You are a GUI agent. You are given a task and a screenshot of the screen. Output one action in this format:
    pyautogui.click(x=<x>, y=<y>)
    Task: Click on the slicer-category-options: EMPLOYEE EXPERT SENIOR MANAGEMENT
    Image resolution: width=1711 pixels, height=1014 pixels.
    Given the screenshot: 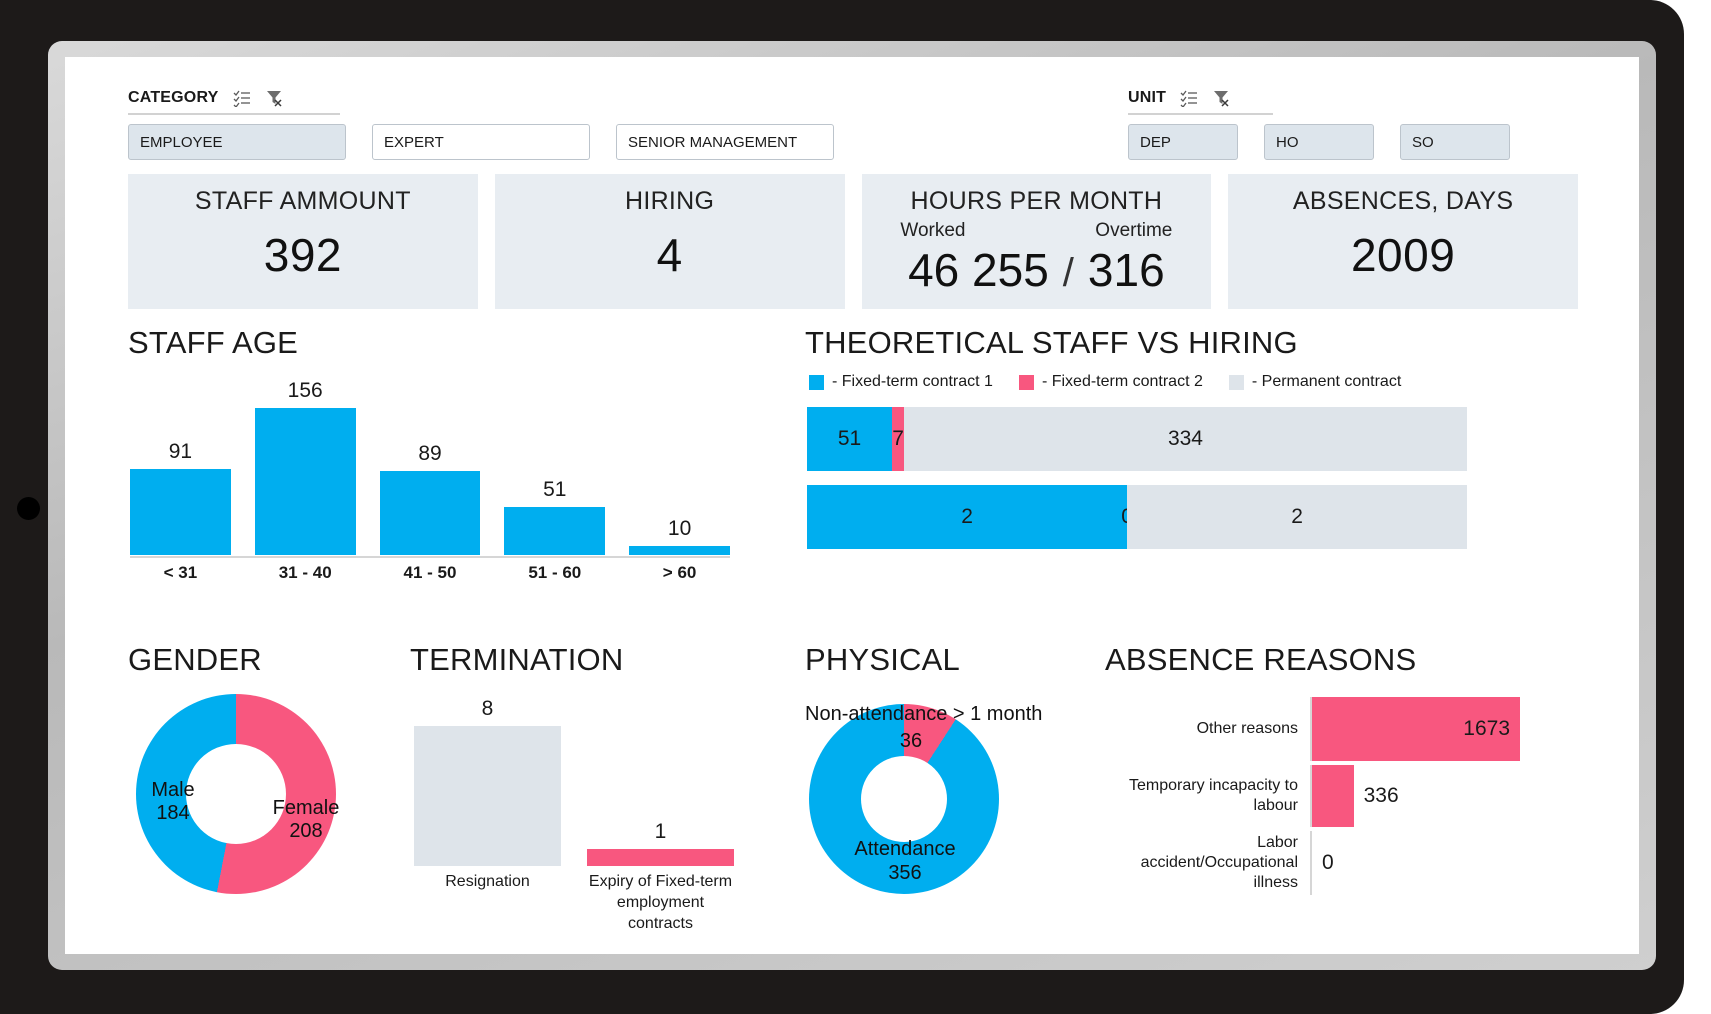 What is the action you would take?
    pyautogui.click(x=481, y=142)
    